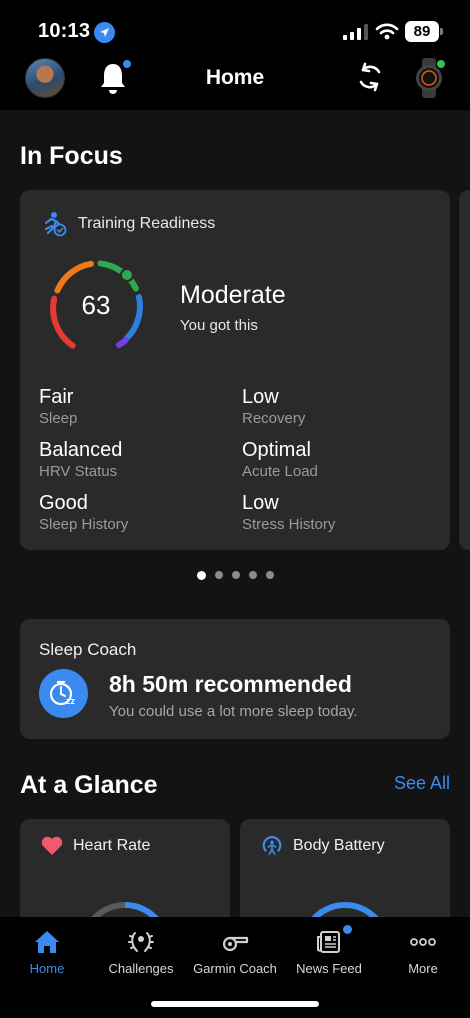 The height and width of the screenshot is (1018, 470). Describe the element at coordinates (347, 929) in the screenshot. I see `news-badge` at that location.